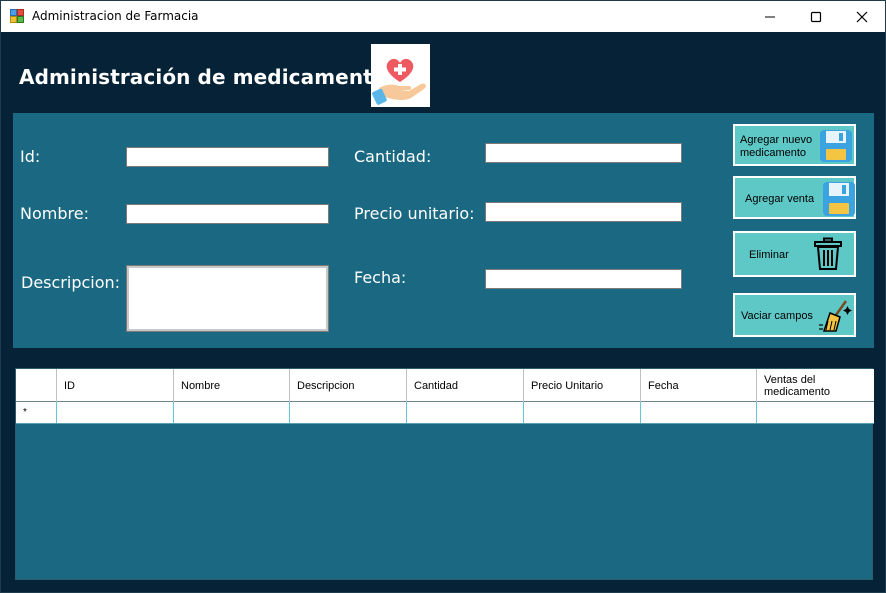 The height and width of the screenshot is (593, 886). I want to click on id-label: Id:, so click(30, 156).